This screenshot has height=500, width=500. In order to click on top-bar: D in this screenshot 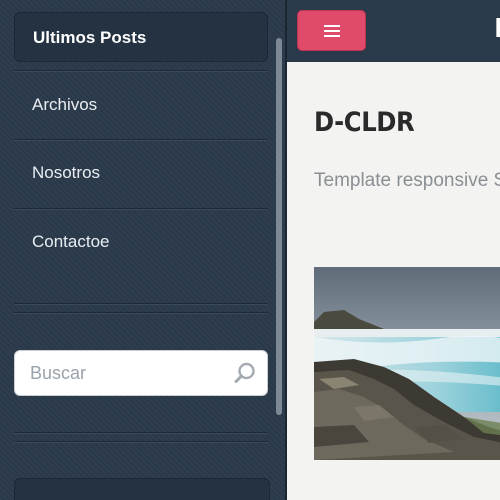, I will do `click(392, 31)`.